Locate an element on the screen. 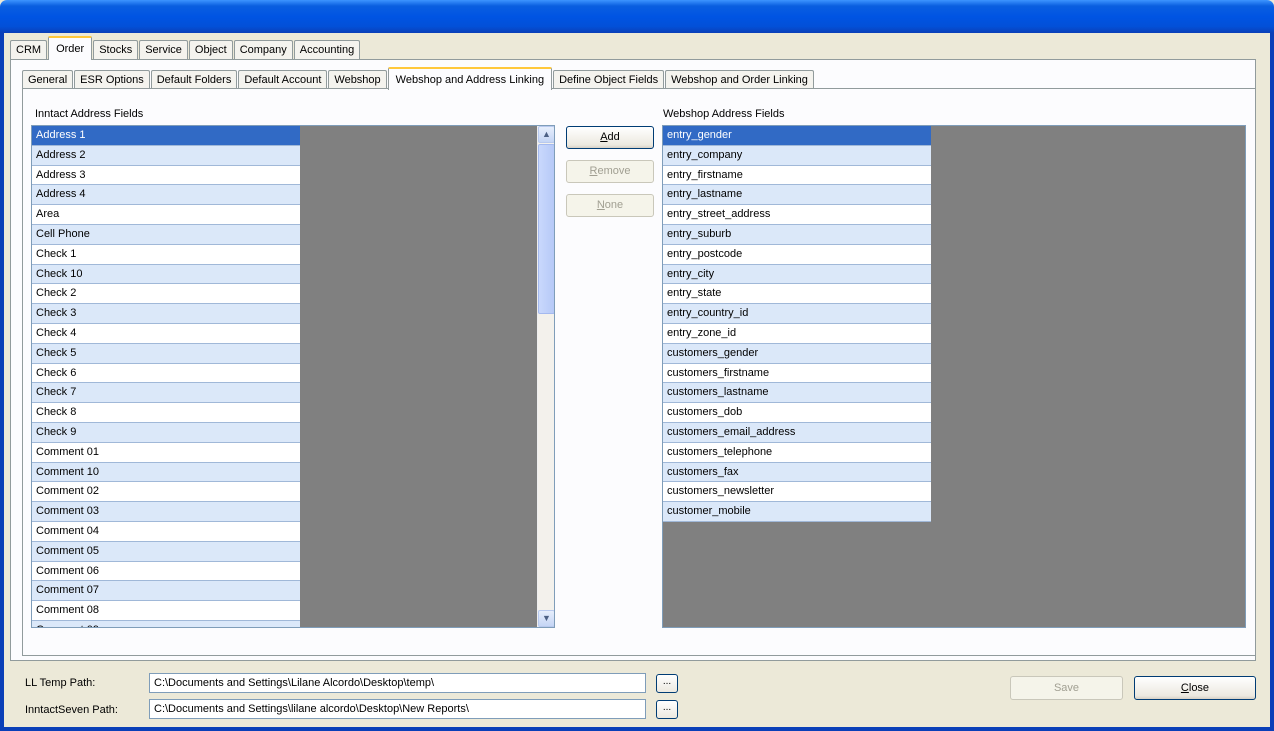 The image size is (1274, 731). list-item: Check 10 is located at coordinates (166, 274).